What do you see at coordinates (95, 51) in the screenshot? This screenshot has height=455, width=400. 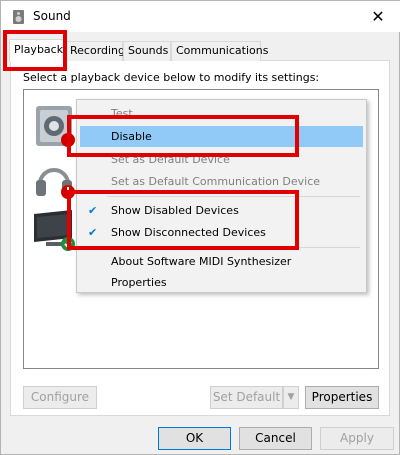 I see `tab-recording: Recording` at bounding box center [95, 51].